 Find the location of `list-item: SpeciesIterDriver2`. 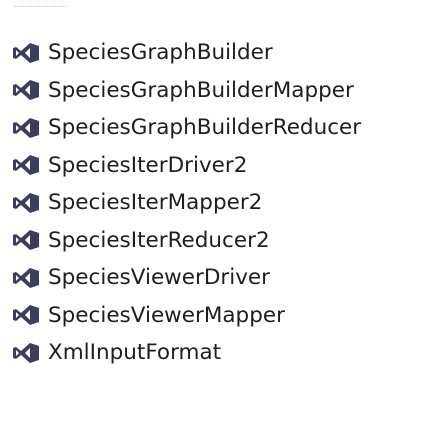

list-item: SpeciesIterDriver2 is located at coordinates (186, 166).